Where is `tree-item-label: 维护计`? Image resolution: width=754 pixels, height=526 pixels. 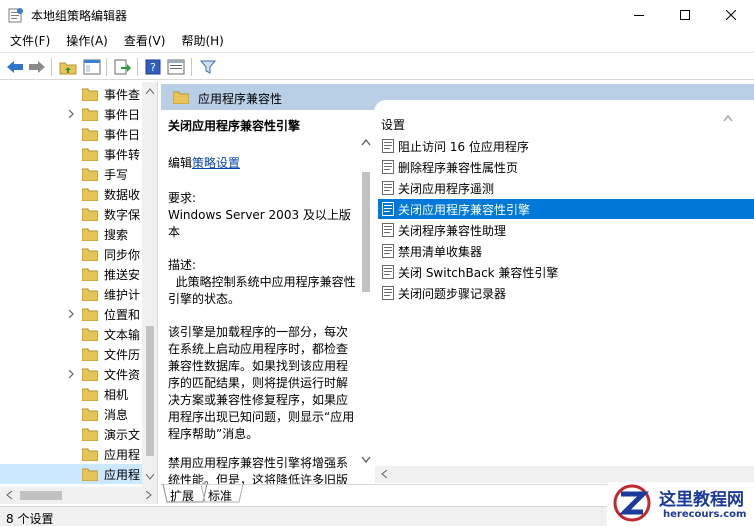
tree-item-label: 维护计 is located at coordinates (122, 295).